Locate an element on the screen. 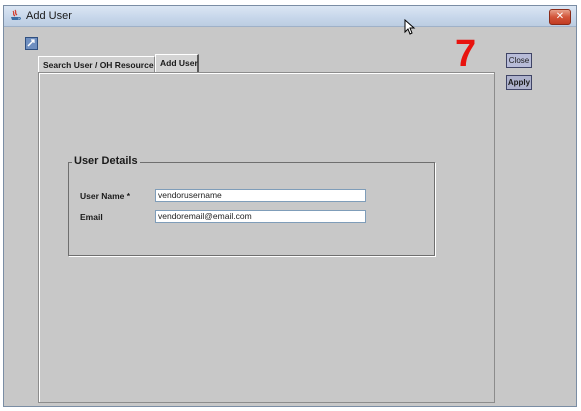  user-details-group is located at coordinates (251, 209).